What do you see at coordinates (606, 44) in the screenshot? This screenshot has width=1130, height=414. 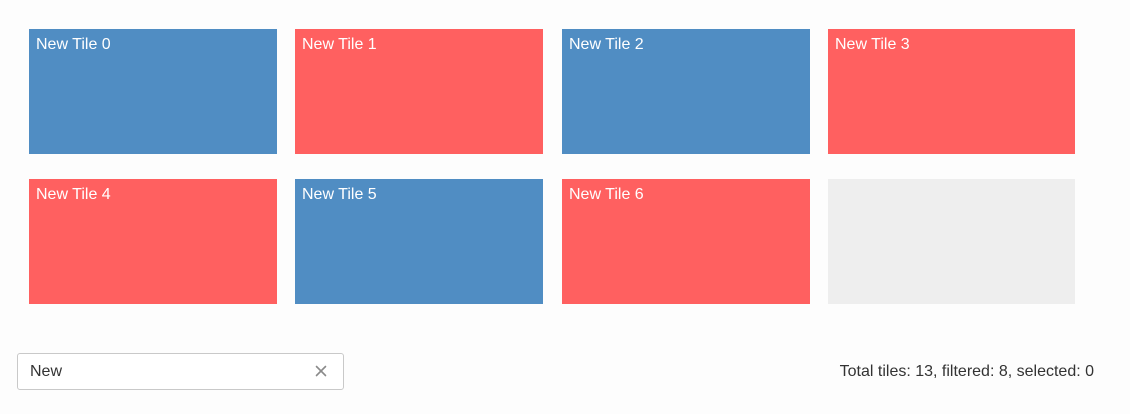 I see `tile-label: New Tile 2` at bounding box center [606, 44].